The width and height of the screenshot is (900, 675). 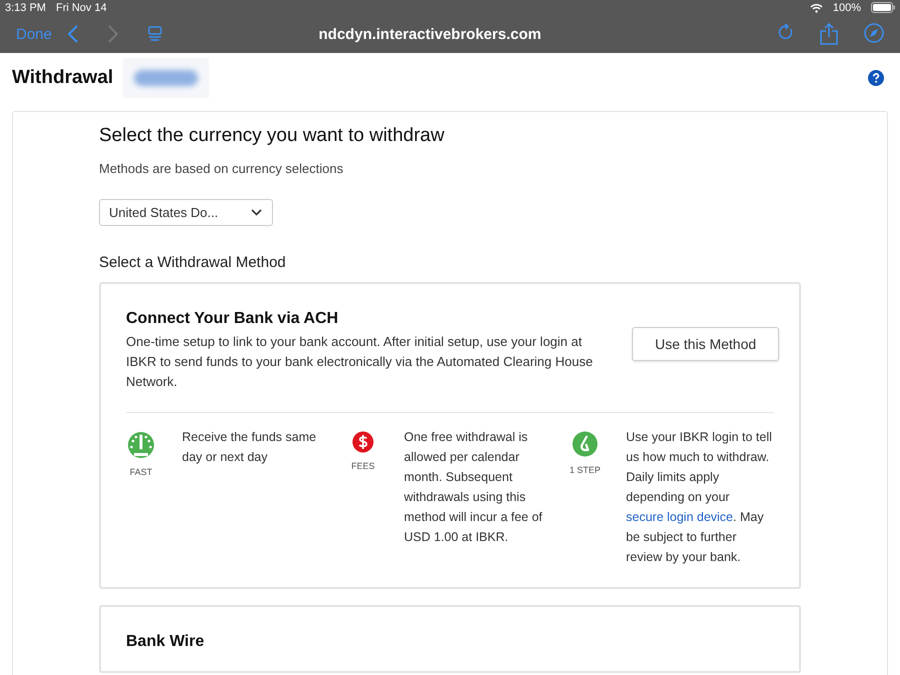 What do you see at coordinates (141, 445) in the screenshot?
I see `speedometer-icon` at bounding box center [141, 445].